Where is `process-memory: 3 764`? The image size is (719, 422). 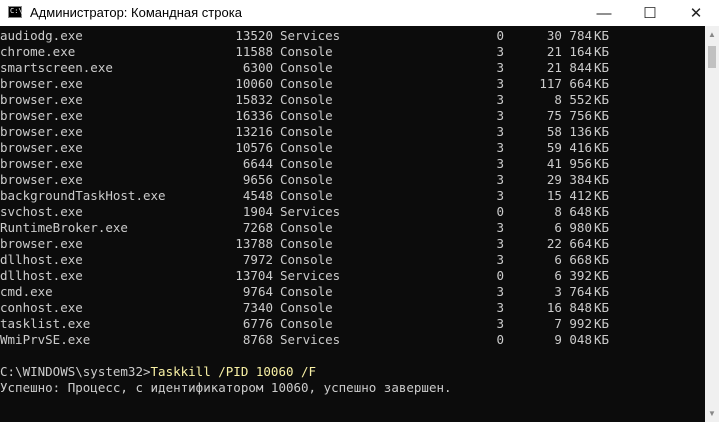 process-memory: 3 764 is located at coordinates (573, 291).